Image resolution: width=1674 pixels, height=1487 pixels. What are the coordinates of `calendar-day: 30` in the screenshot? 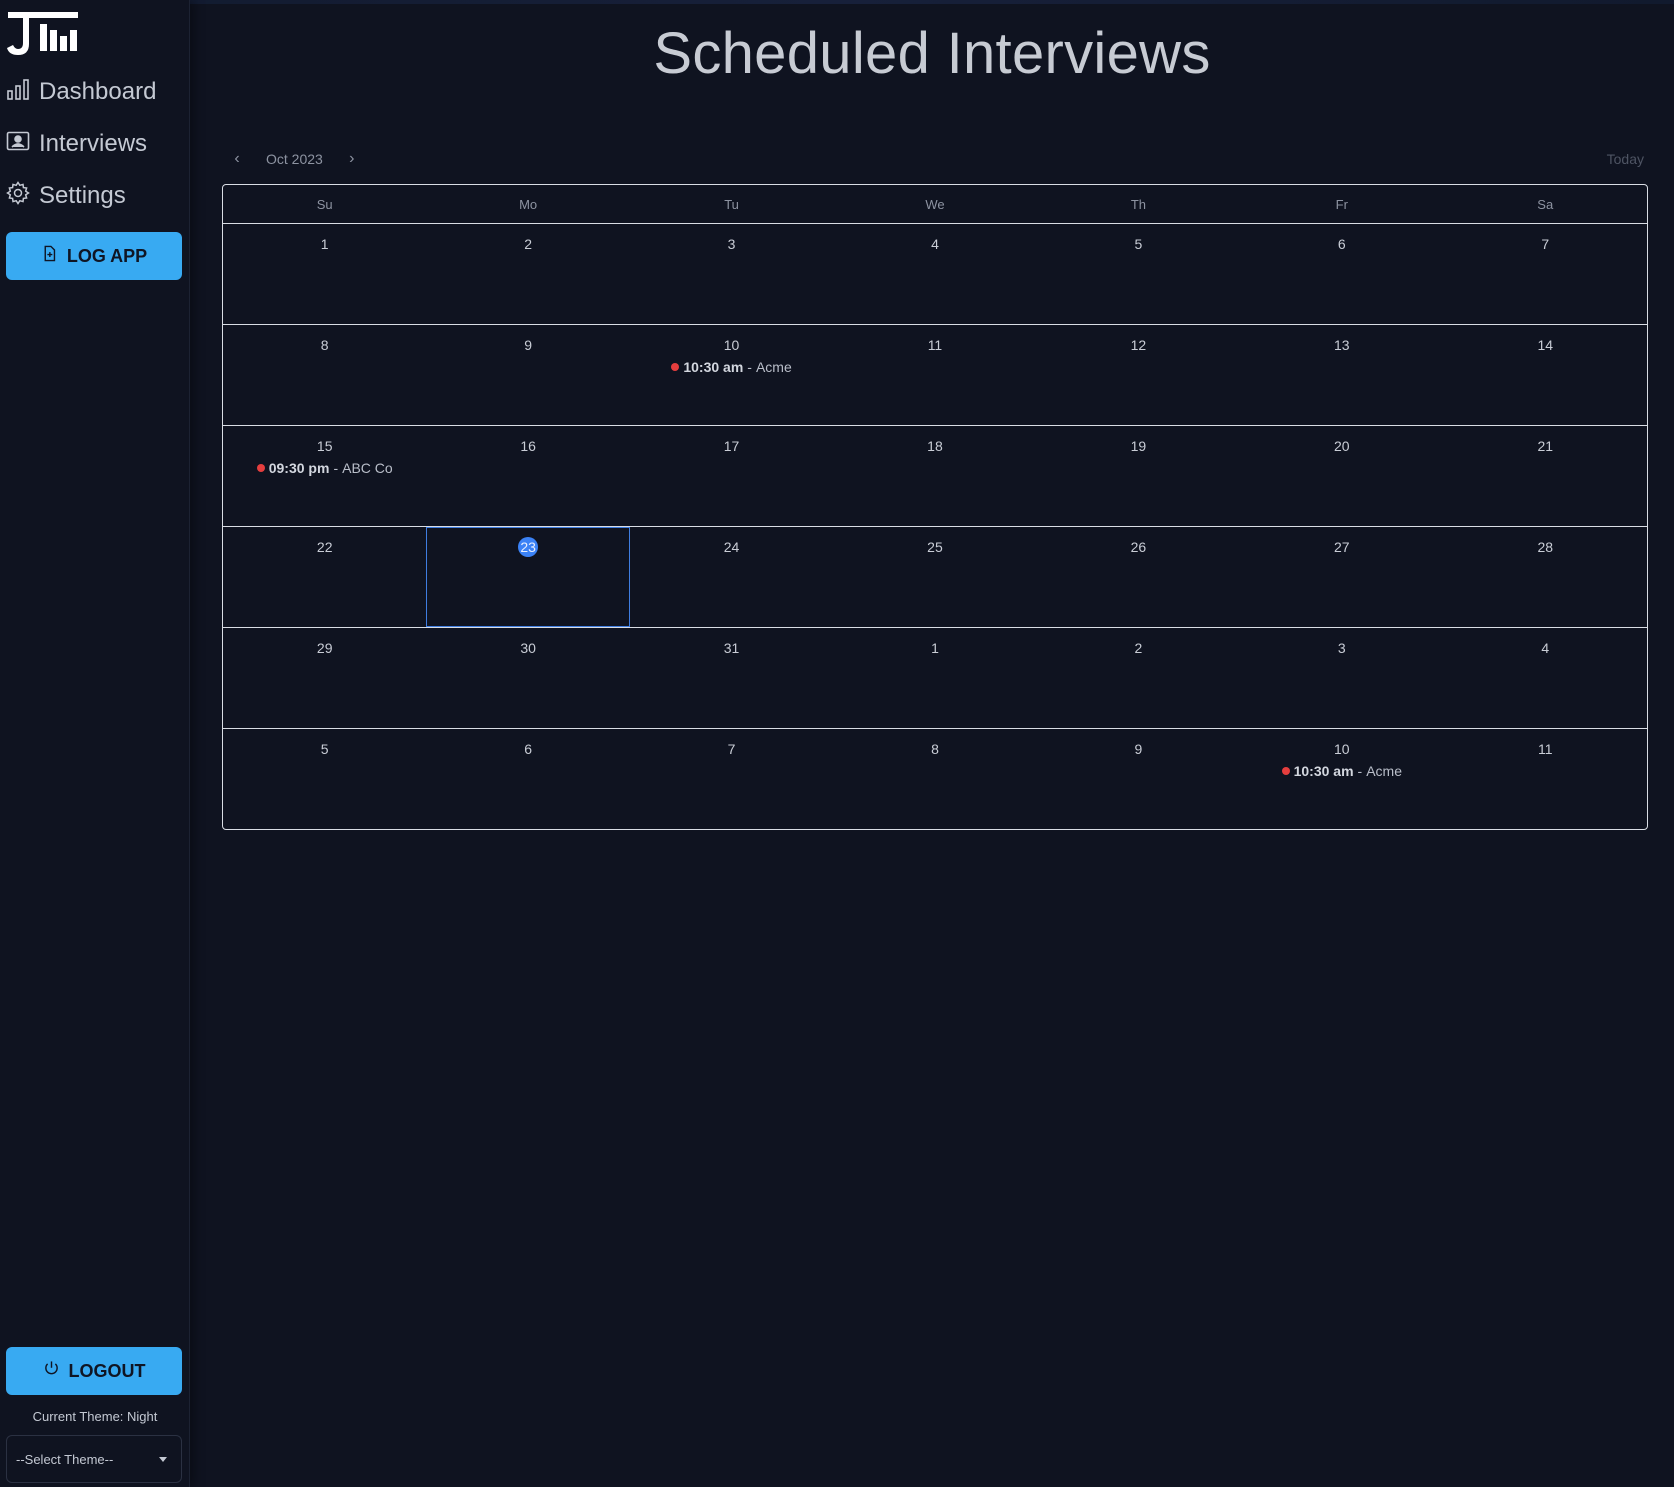 It's located at (527, 678).